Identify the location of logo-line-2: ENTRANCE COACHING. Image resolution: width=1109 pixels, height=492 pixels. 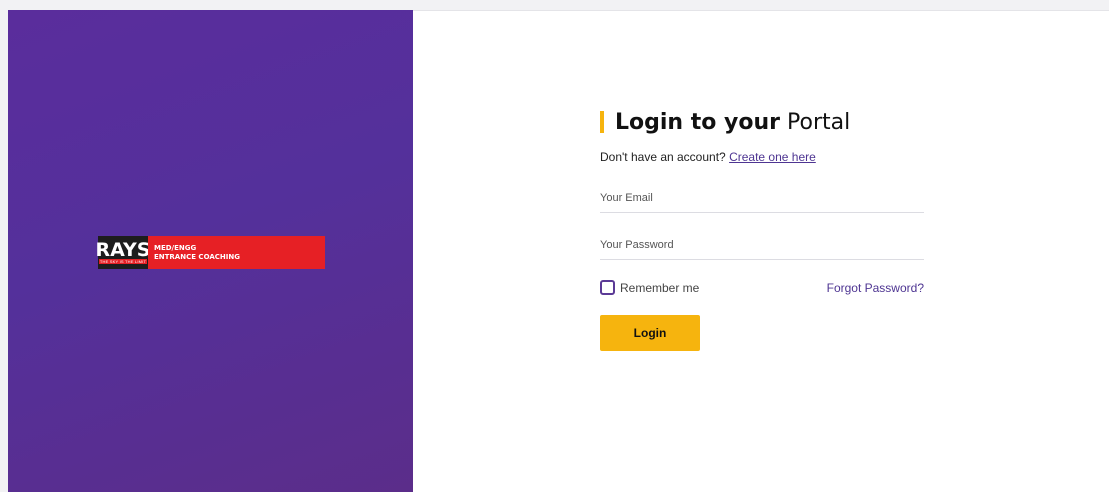
(197, 256).